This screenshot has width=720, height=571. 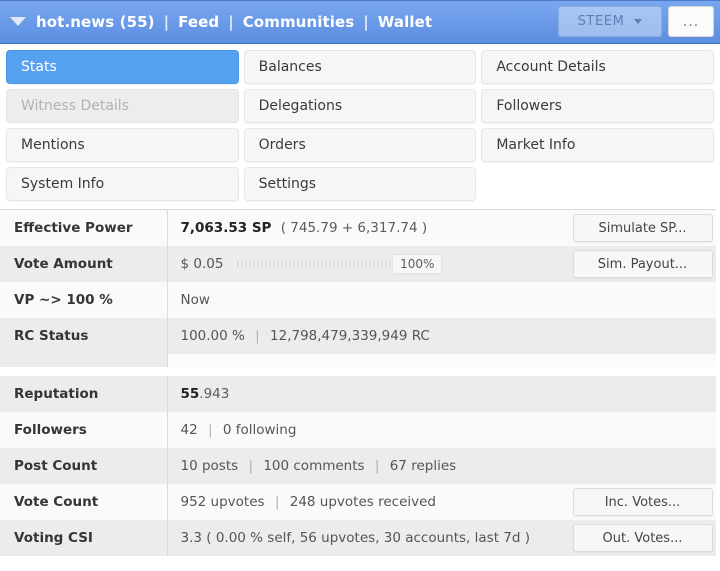 I want to click on row-value-vp-full: Now, so click(x=367, y=300).